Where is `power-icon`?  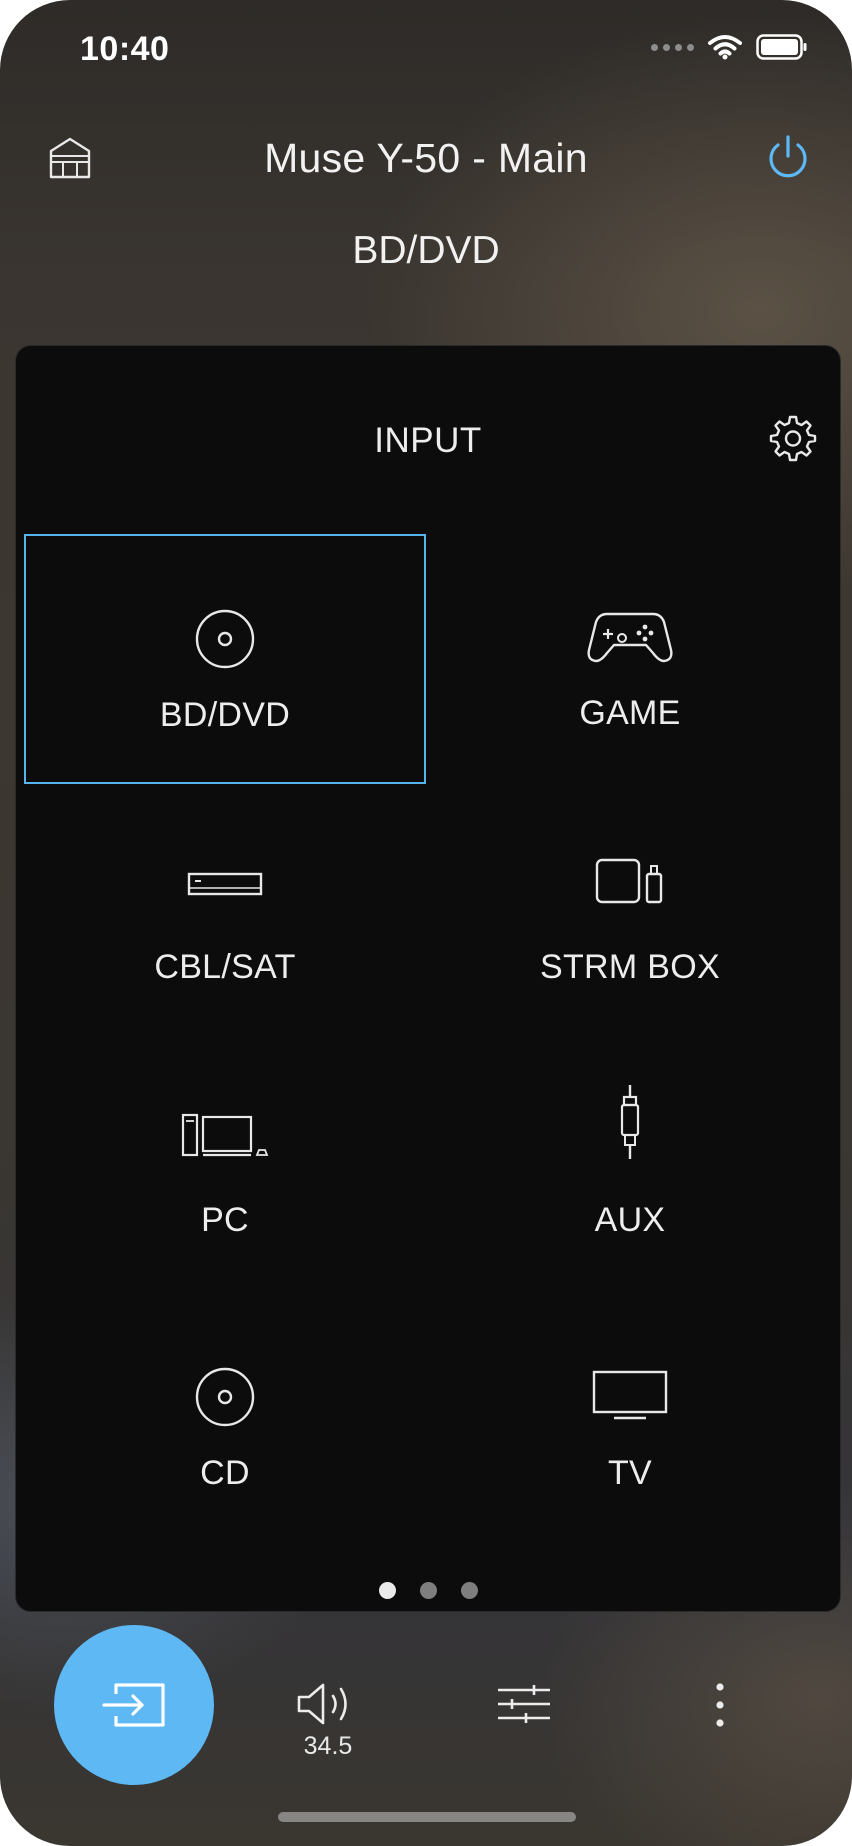
power-icon is located at coordinates (788, 157).